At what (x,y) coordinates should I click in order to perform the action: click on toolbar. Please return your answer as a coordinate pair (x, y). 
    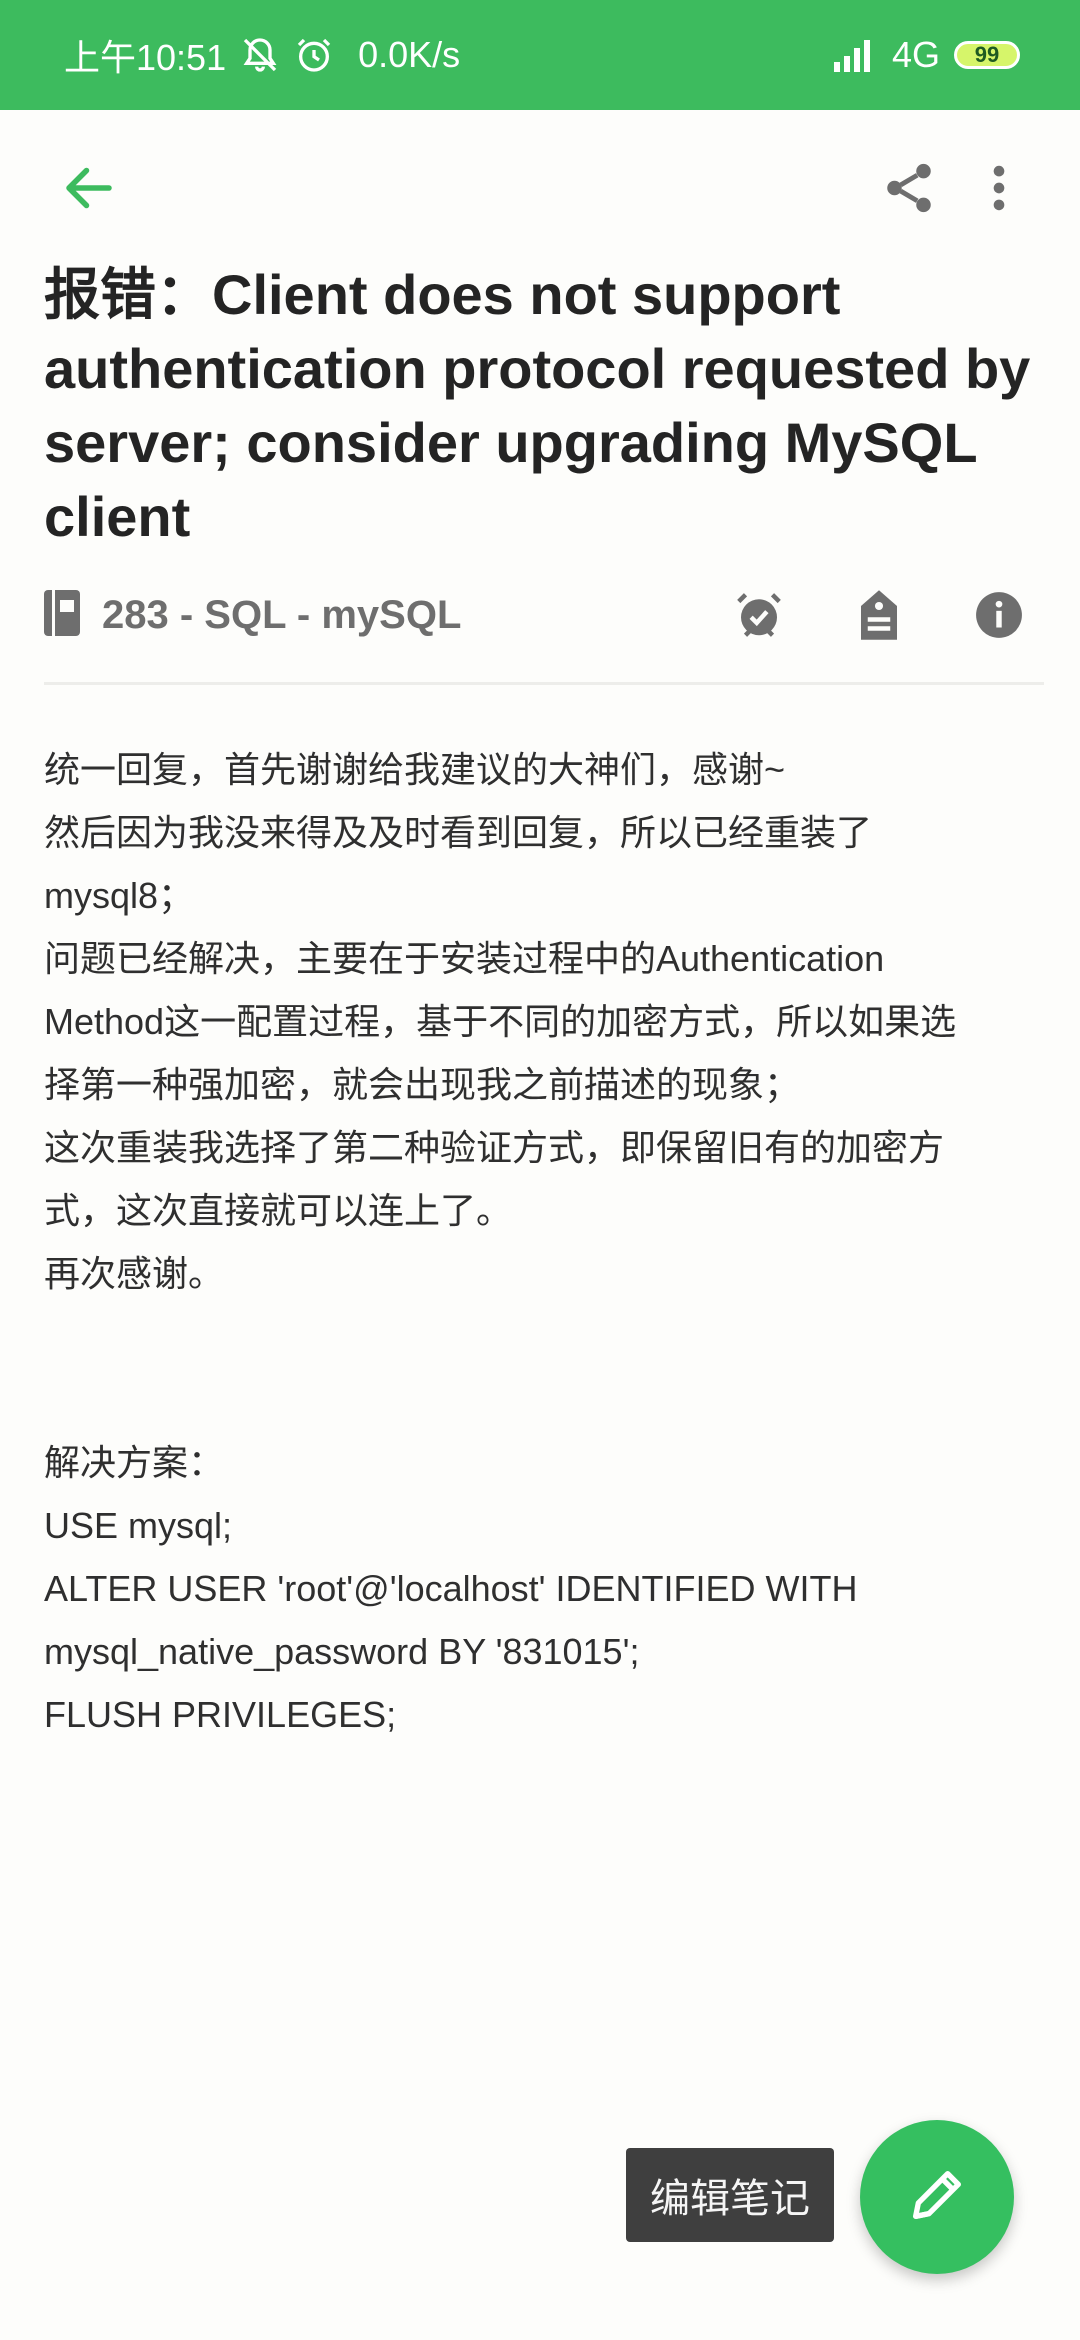
    Looking at the image, I should click on (540, 188).